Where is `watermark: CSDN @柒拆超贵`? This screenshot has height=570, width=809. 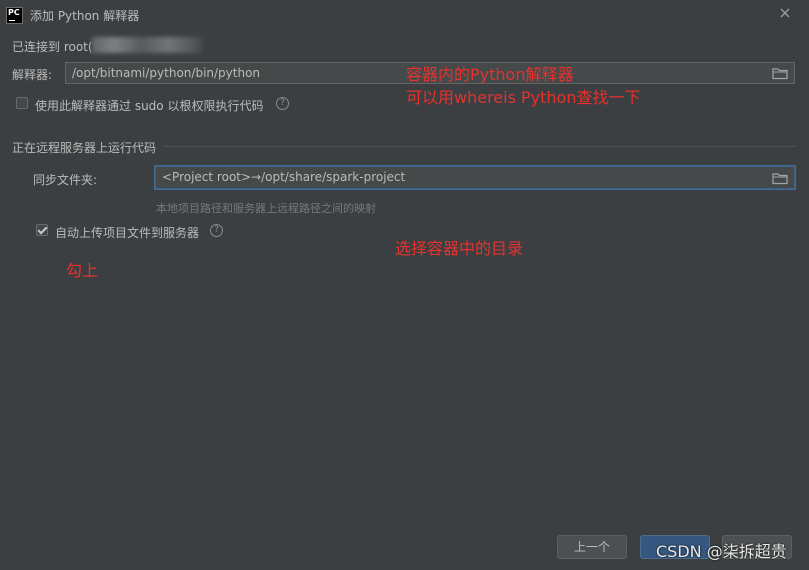 watermark: CSDN @柒拆超贵 is located at coordinates (721, 551).